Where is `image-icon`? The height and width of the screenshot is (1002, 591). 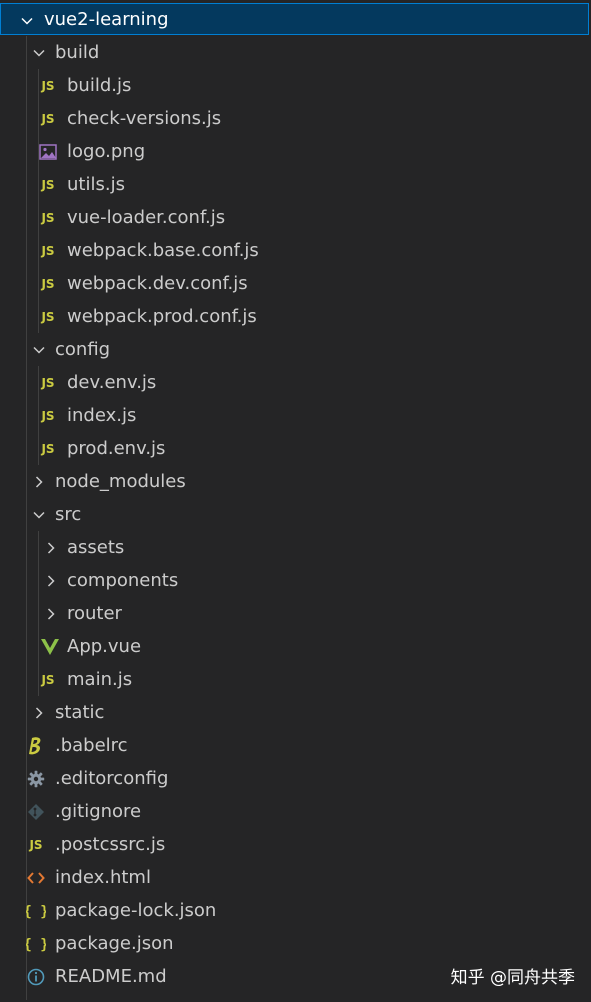 image-icon is located at coordinates (48, 151).